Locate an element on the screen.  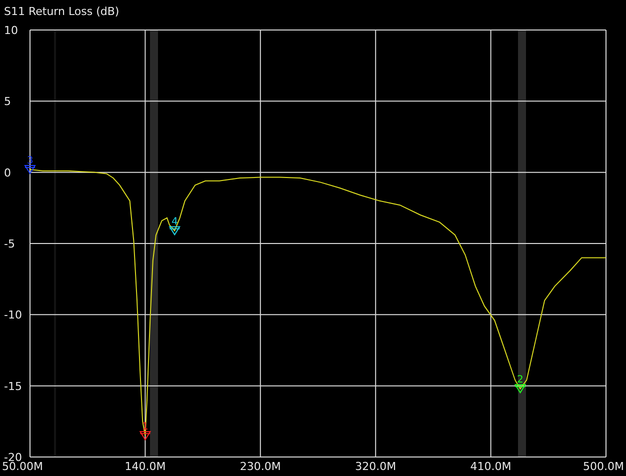
y-tick-label: 10 is located at coordinates (11, 30).